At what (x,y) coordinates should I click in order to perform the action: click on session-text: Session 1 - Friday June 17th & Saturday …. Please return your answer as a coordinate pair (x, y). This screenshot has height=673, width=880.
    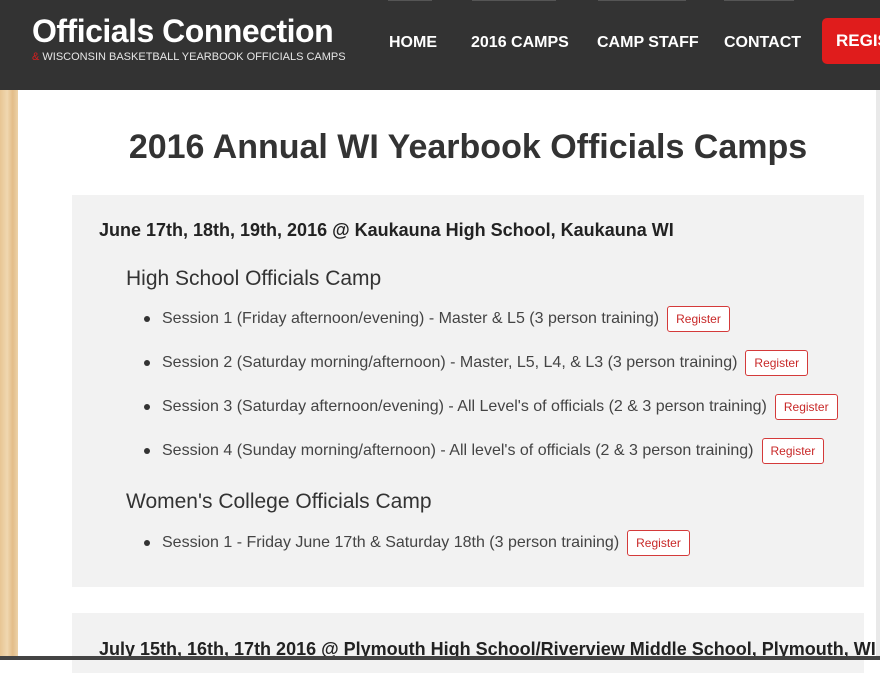
    Looking at the image, I should click on (391, 542).